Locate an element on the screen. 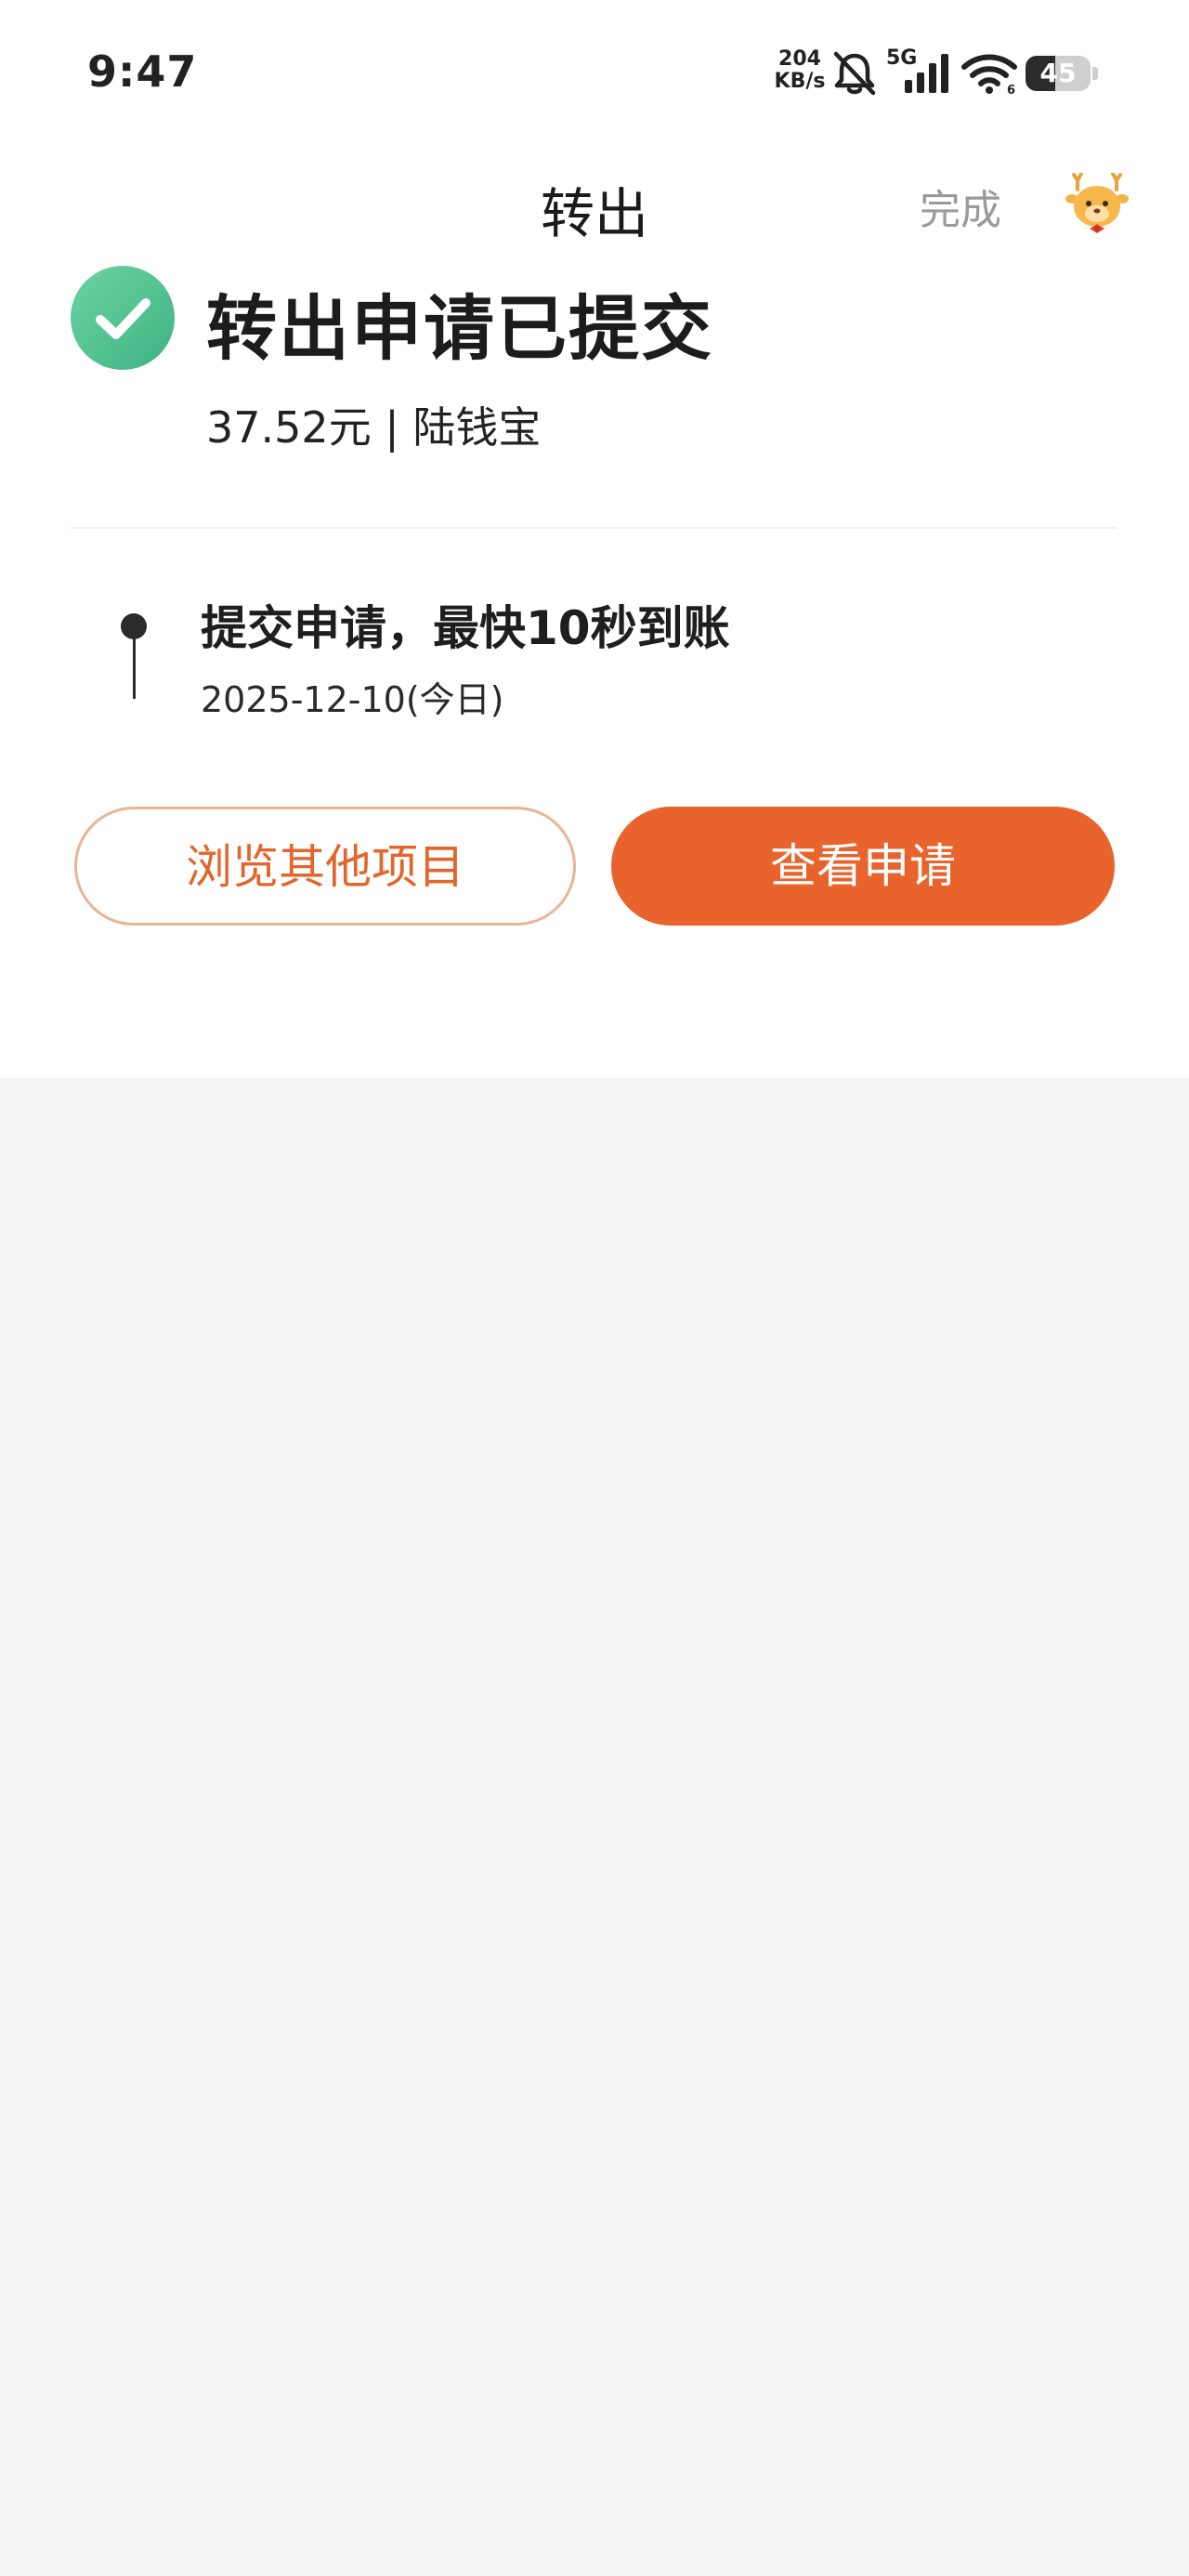  status-time: 9:47 is located at coordinates (143, 71).